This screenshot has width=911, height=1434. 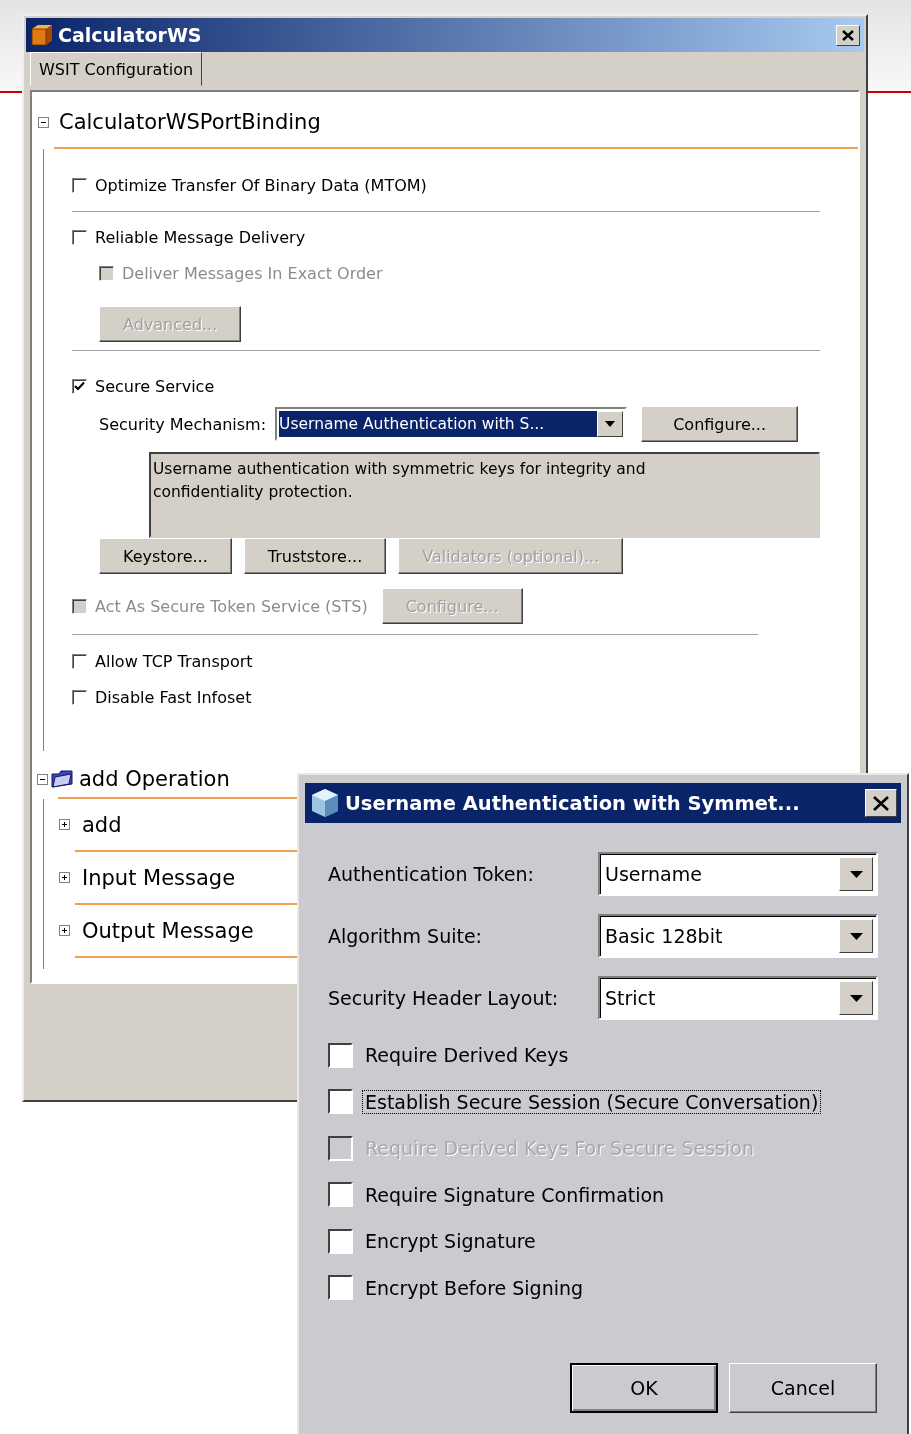 I want to click on window-title: CalculatorWS, so click(x=130, y=35).